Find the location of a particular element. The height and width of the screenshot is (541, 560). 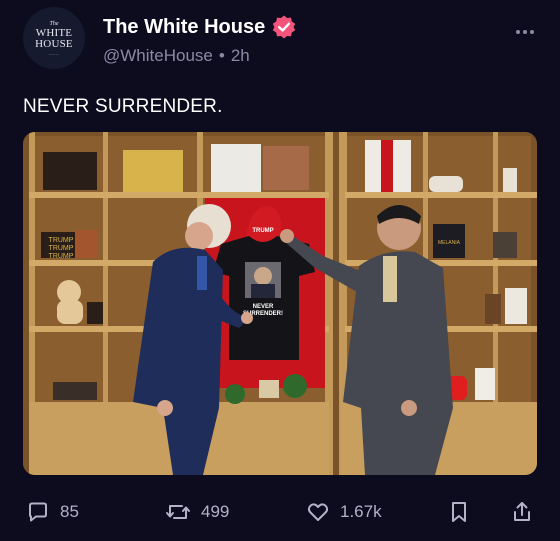

repost-count: 499 is located at coordinates (215, 511).